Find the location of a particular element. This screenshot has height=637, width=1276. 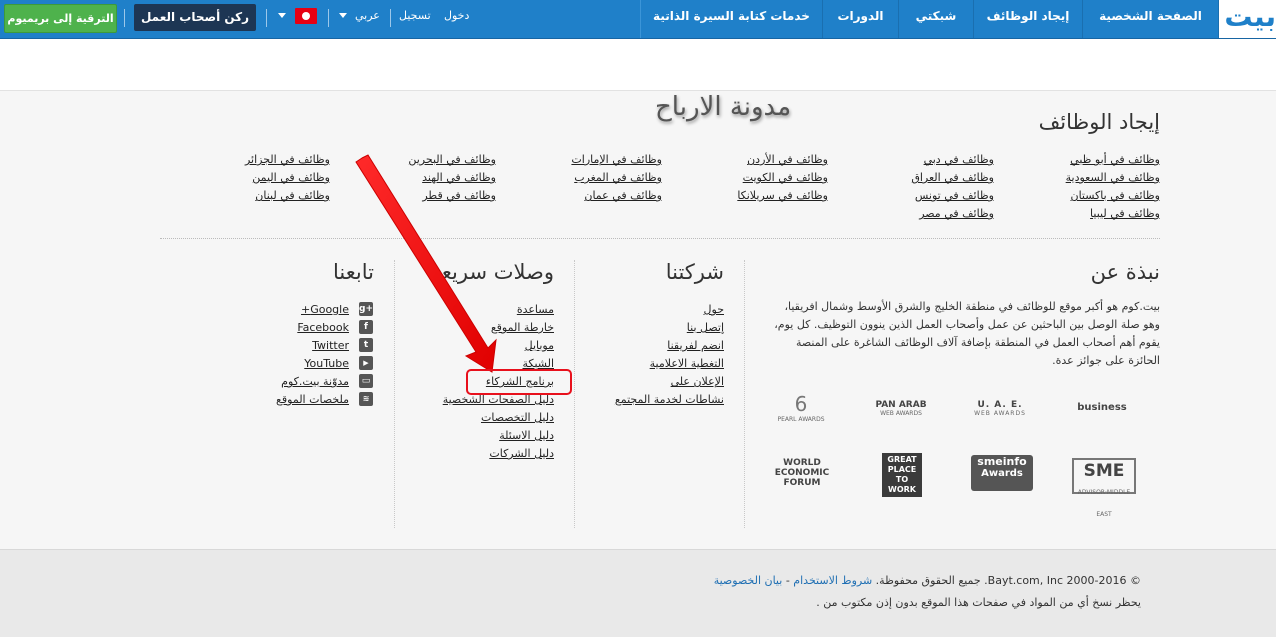

highlight-box is located at coordinates (519, 382).